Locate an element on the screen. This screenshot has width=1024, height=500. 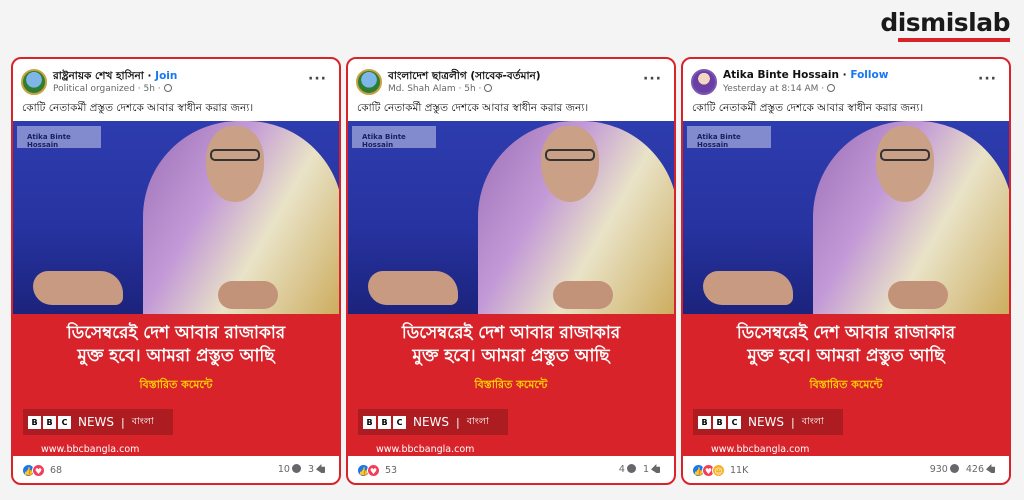
headline-line-2: মুক্ত হবে। আমরা প্রস্তুত আছি is located at coordinates (511, 356).